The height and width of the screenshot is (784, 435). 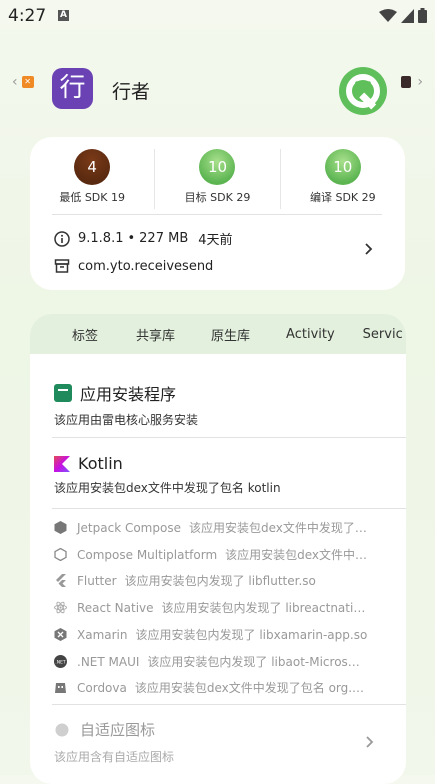 What do you see at coordinates (63, 393) in the screenshot?
I see `installer-icon` at bounding box center [63, 393].